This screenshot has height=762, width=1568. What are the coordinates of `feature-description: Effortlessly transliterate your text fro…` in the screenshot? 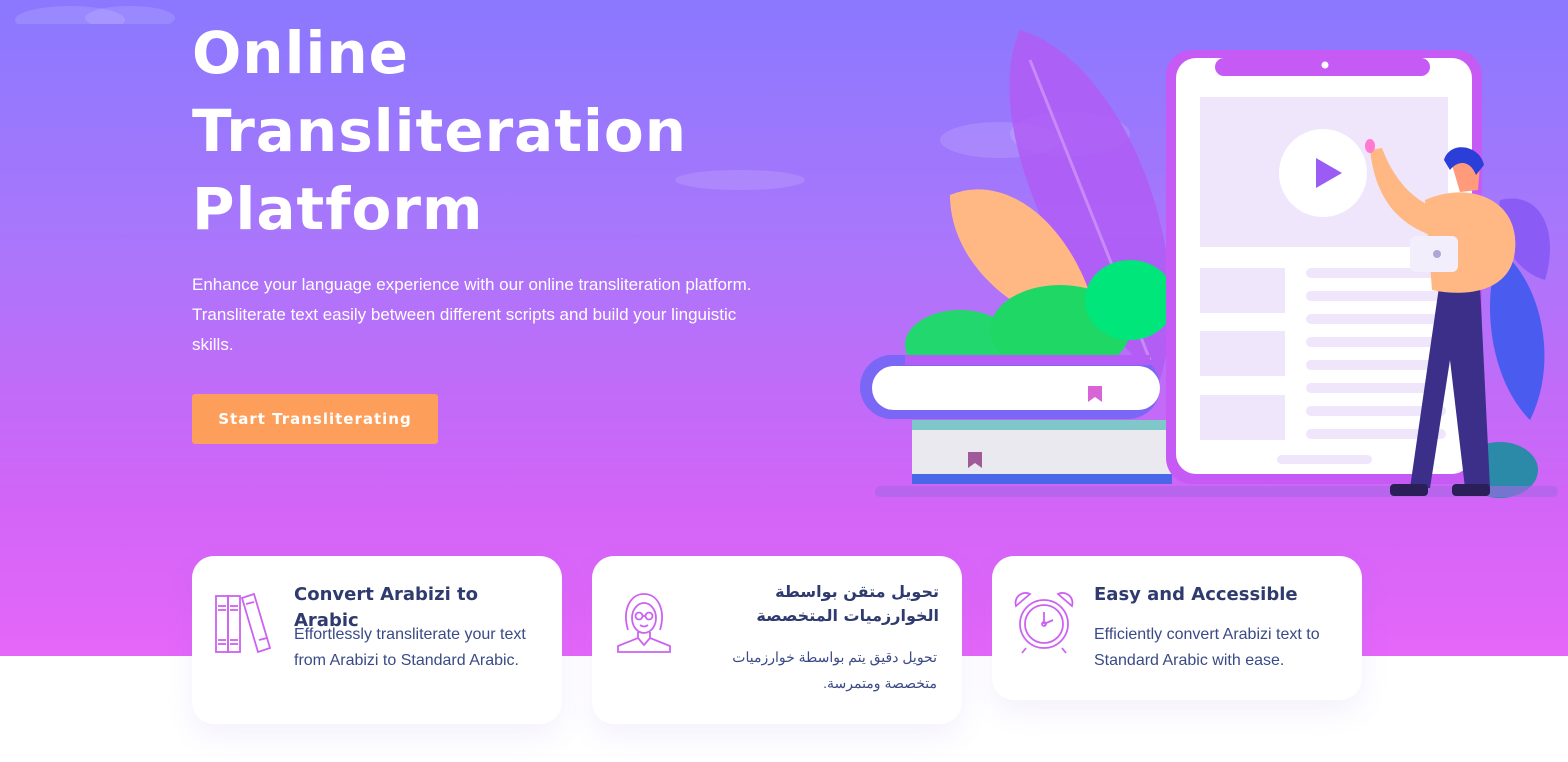 It's located at (410, 647).